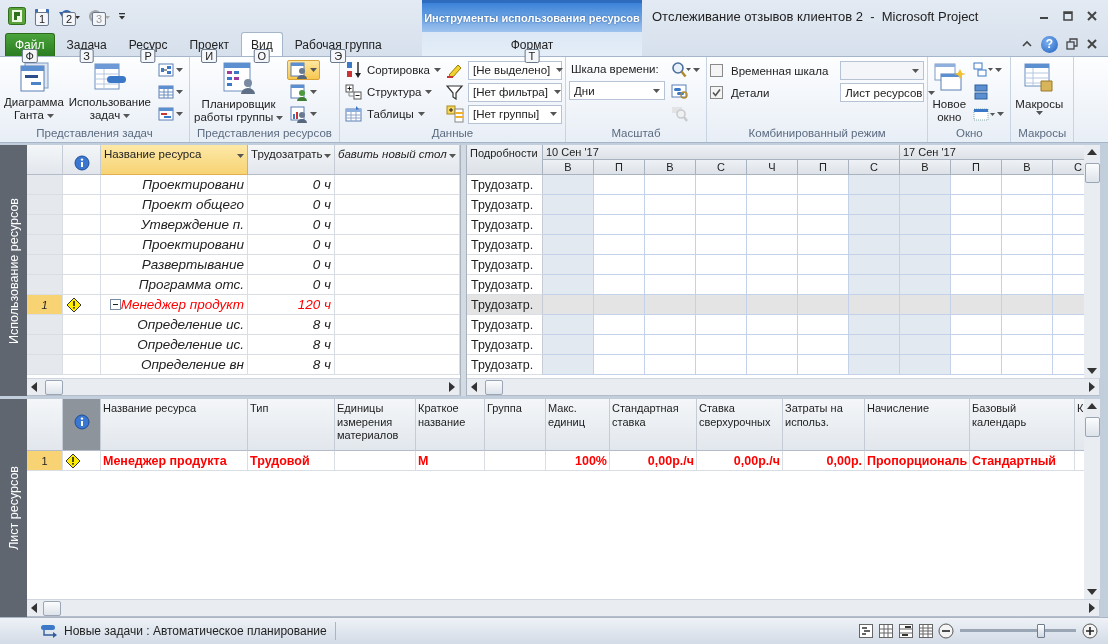 The width and height of the screenshot is (1108, 644). What do you see at coordinates (195, 631) in the screenshot?
I see `status-text: Новые задачи : Автоматическое планирование` at bounding box center [195, 631].